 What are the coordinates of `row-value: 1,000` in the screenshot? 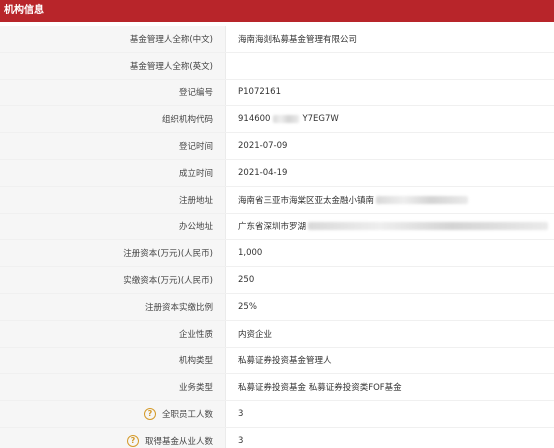 It's located at (250, 253).